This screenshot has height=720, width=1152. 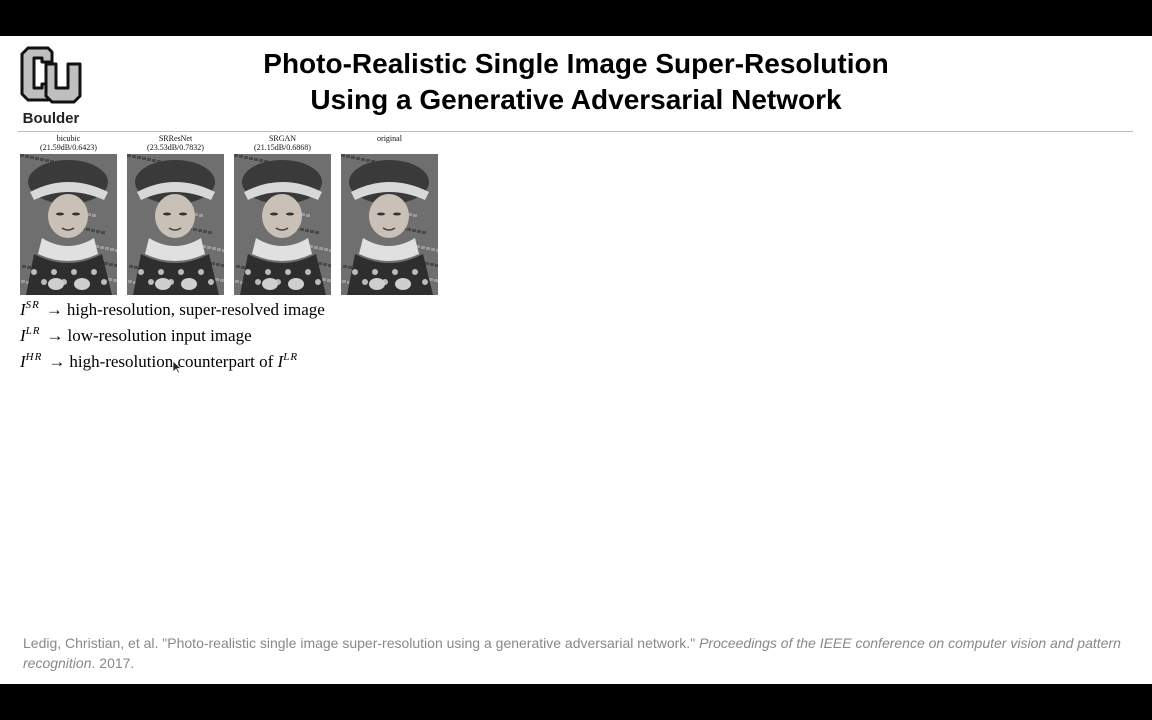 What do you see at coordinates (175, 138) in the screenshot?
I see `panel-label: SRResNet` at bounding box center [175, 138].